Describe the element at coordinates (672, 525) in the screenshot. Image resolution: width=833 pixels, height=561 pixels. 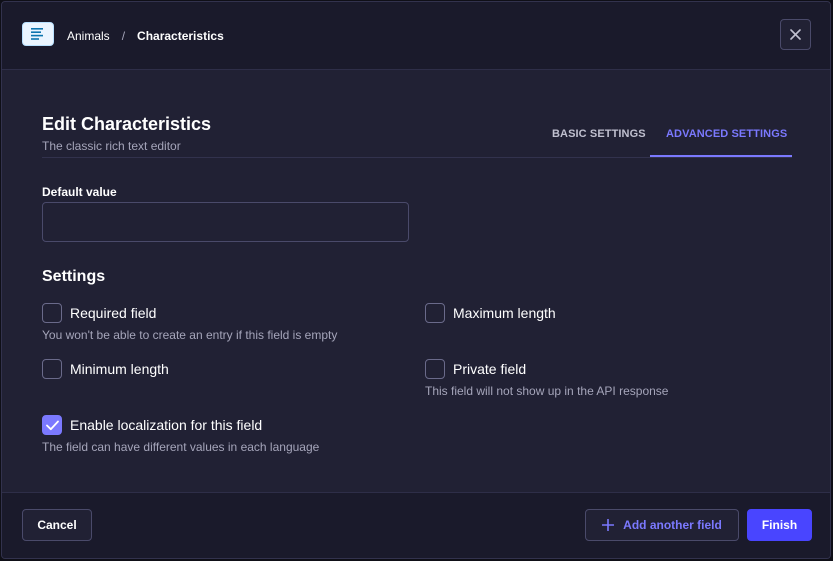
I see `add-another-field-label: Add another field` at that location.